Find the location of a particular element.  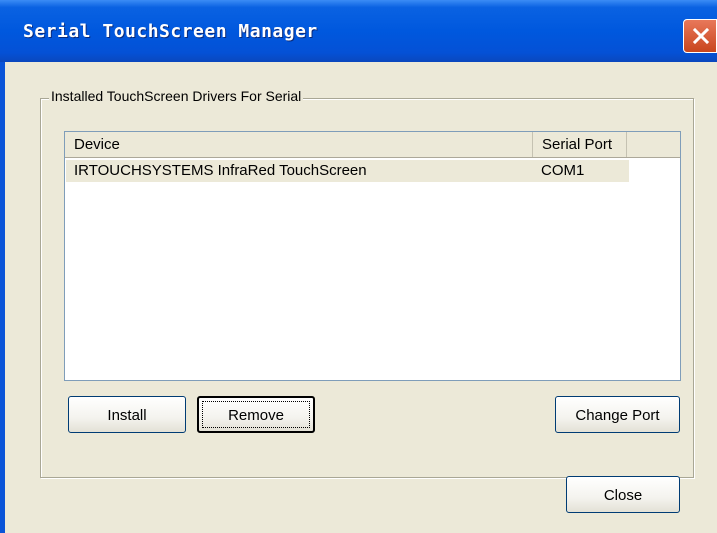

title-bar: Serial TouchScreen Manager is located at coordinates (358, 31).